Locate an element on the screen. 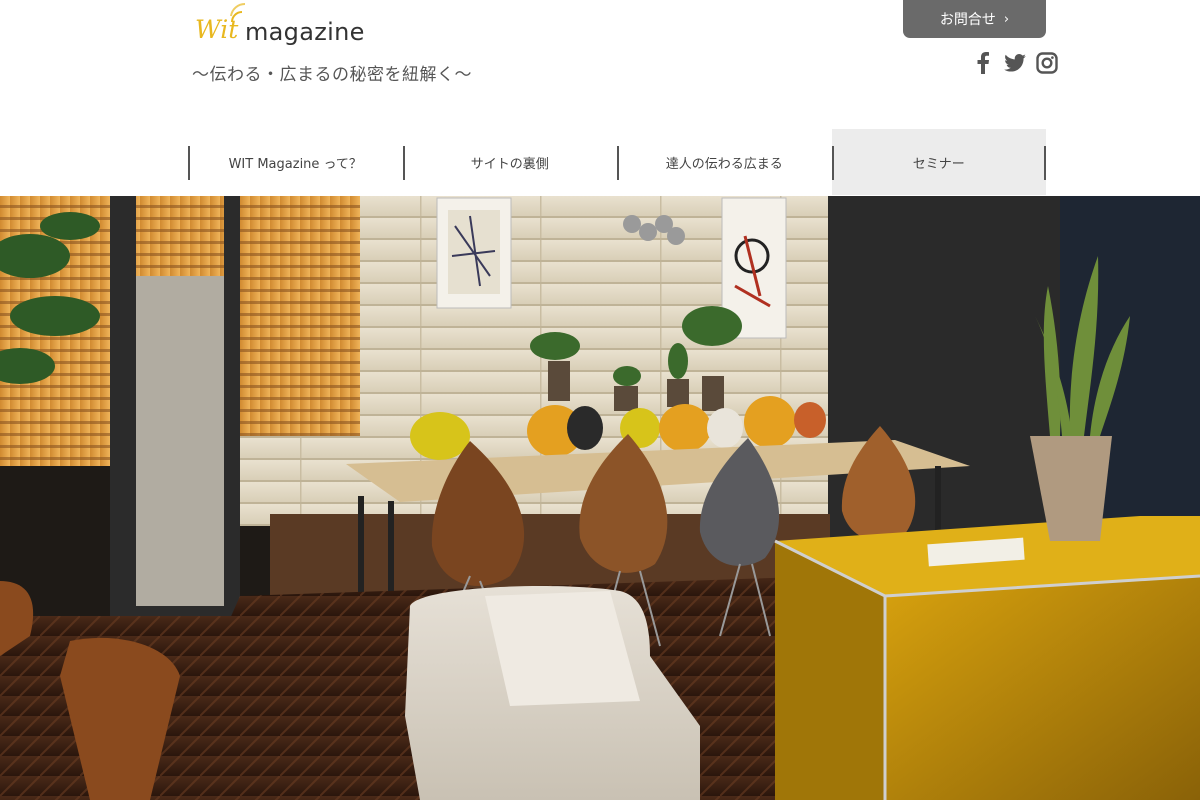 This screenshot has height=800, width=1200. social-links is located at coordinates (1015, 63).